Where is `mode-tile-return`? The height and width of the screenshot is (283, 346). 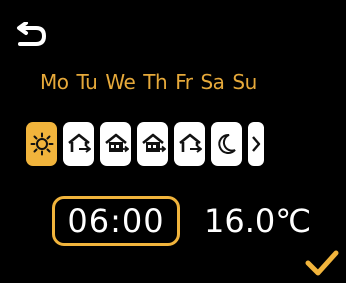 mode-tile-return is located at coordinates (189, 144).